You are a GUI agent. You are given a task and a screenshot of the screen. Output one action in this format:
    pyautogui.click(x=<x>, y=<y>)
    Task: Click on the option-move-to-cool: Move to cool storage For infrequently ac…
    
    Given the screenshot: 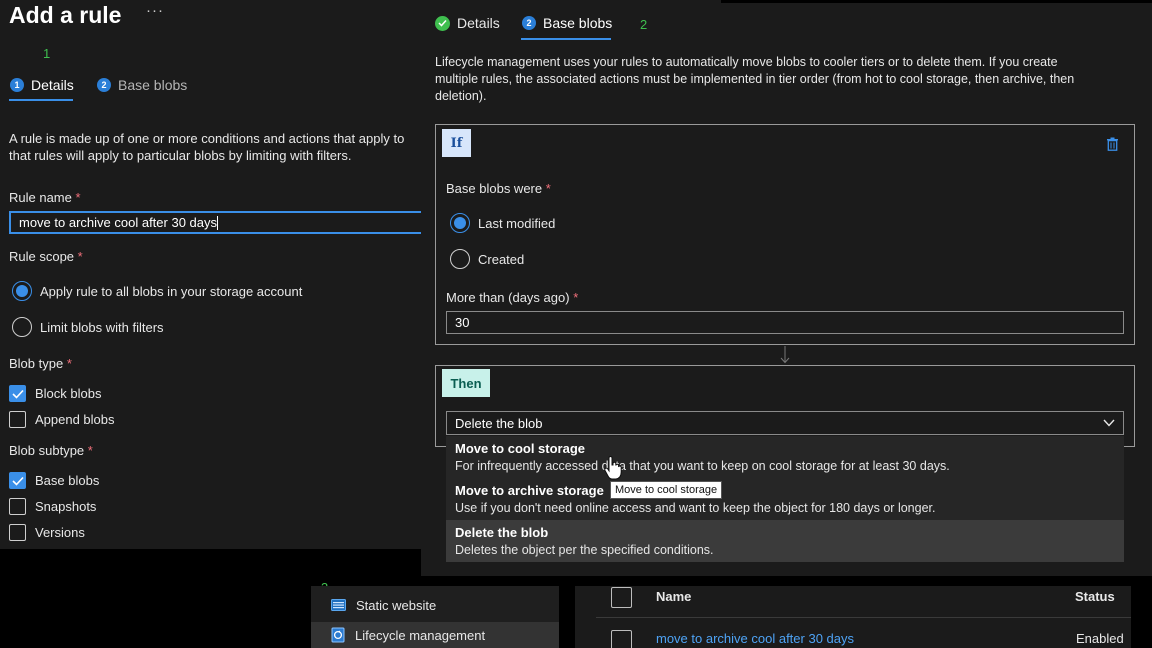 What is the action you would take?
    pyautogui.click(x=785, y=457)
    